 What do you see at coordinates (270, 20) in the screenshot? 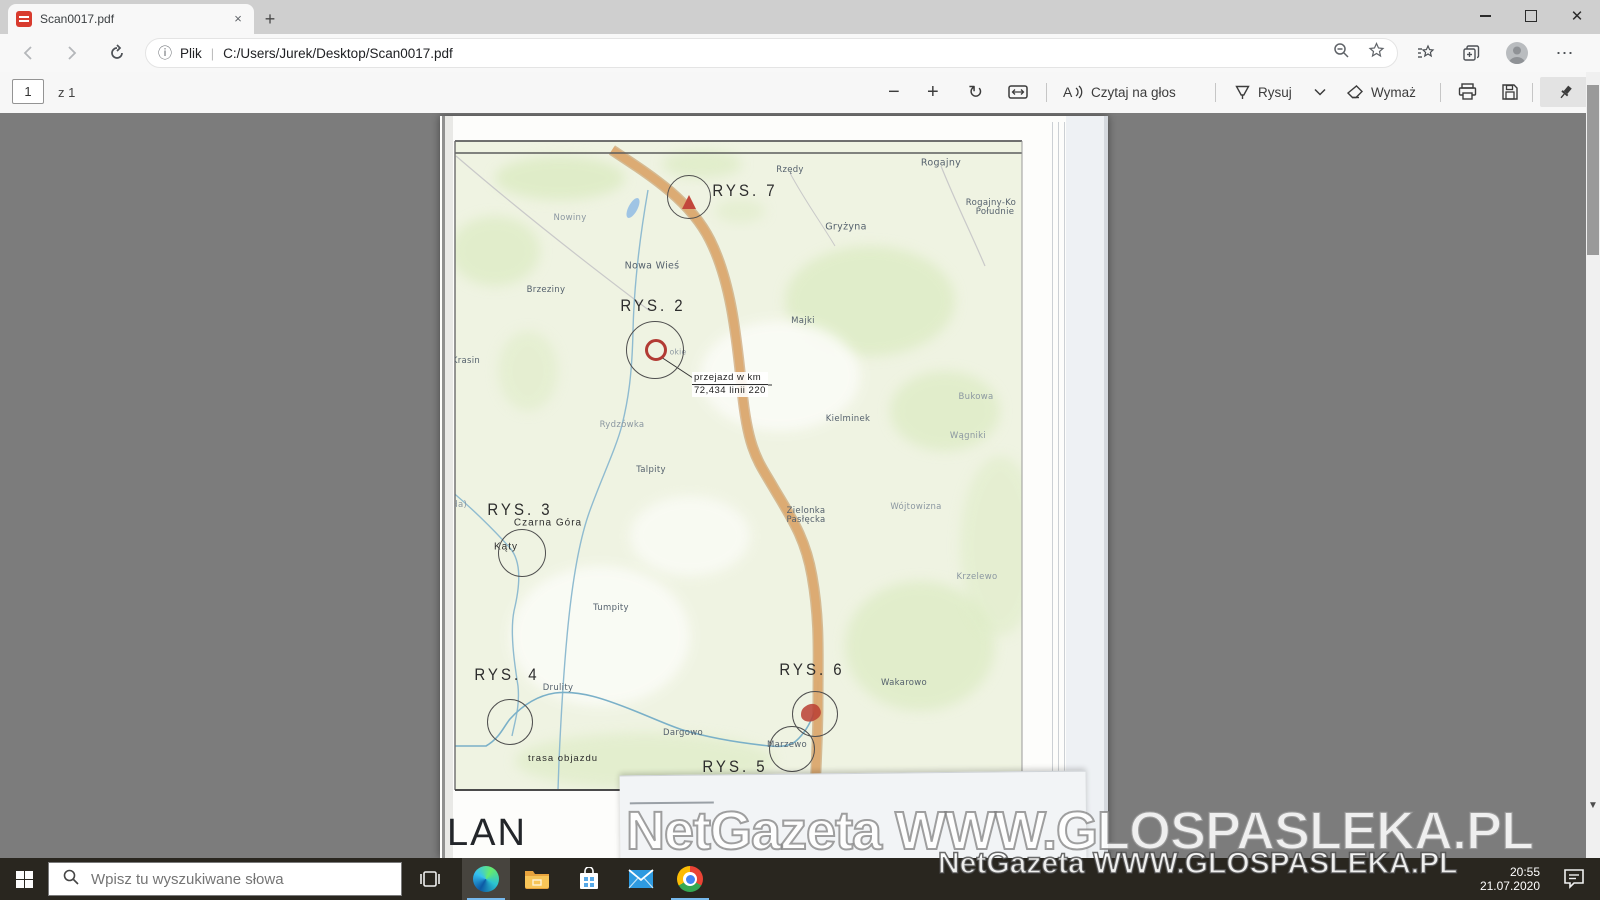
I see `new-tab-button: +` at bounding box center [270, 20].